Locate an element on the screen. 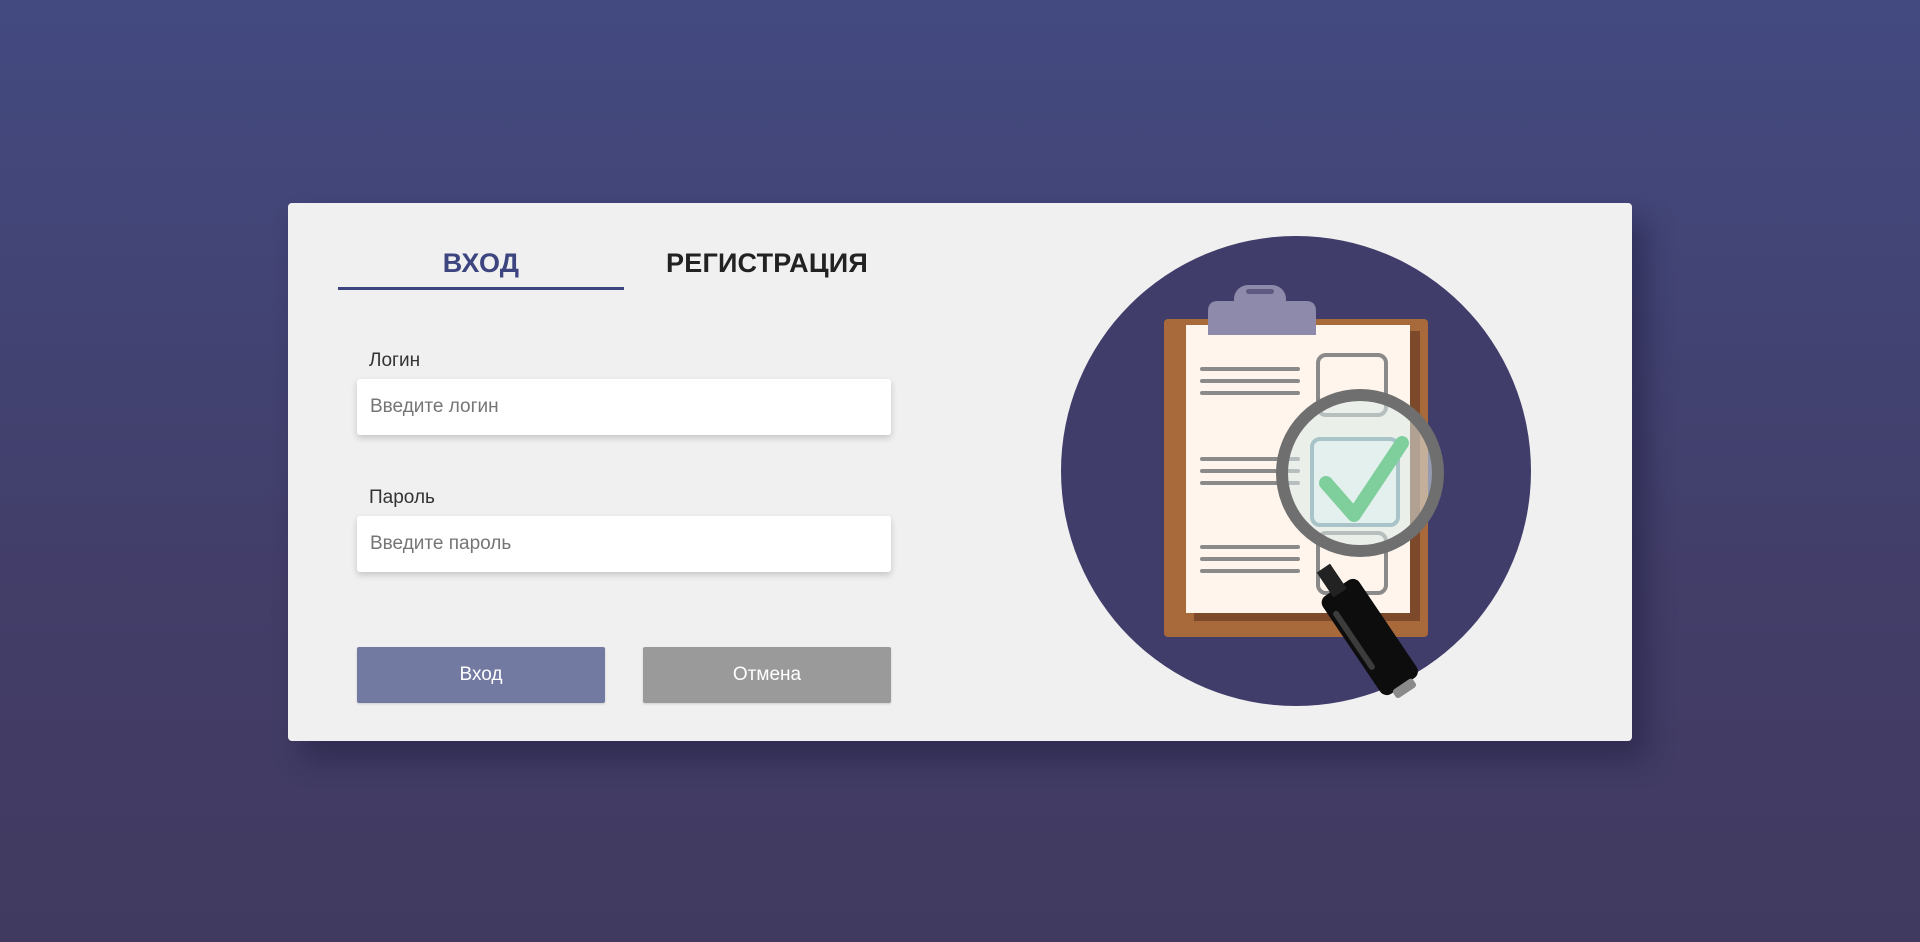 The width and height of the screenshot is (1920, 942). login-label: Логин is located at coordinates (395, 360).